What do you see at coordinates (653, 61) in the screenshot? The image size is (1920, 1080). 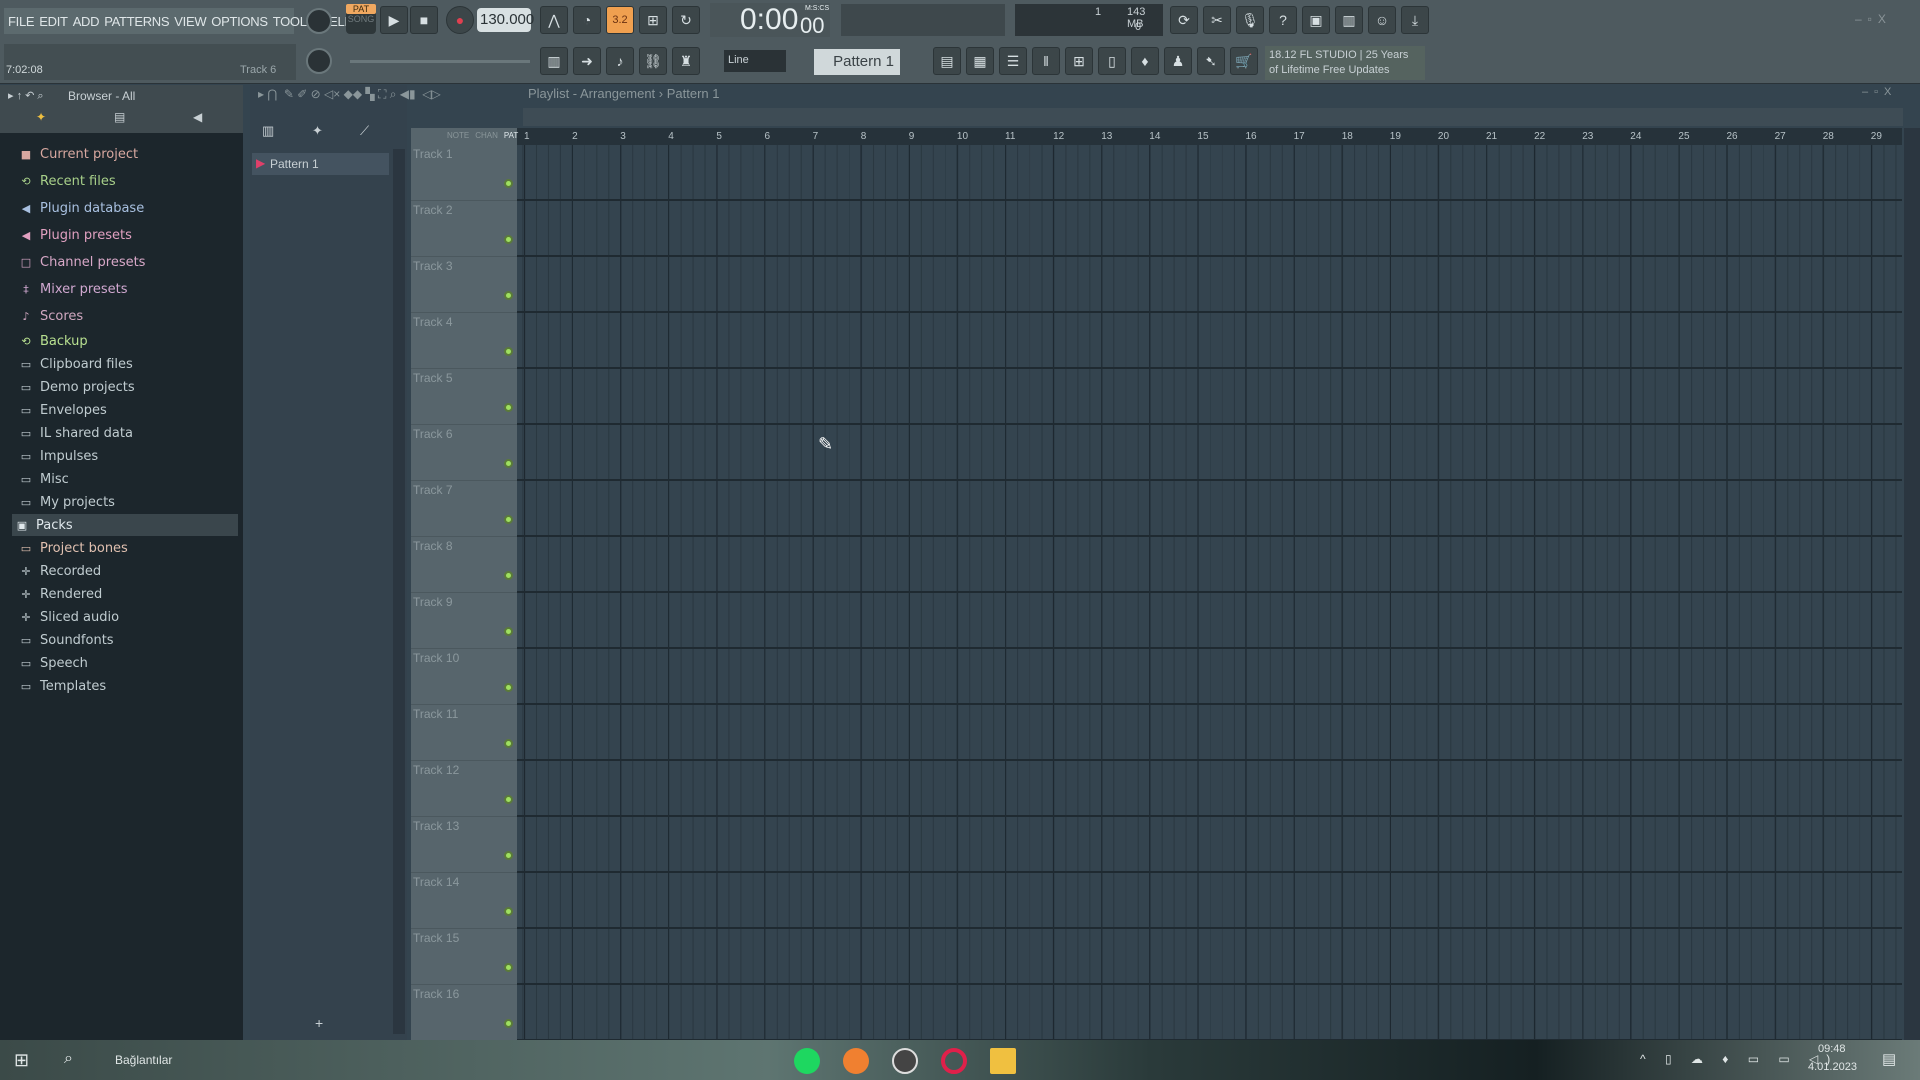 I see `link-icon: ⛓` at bounding box center [653, 61].